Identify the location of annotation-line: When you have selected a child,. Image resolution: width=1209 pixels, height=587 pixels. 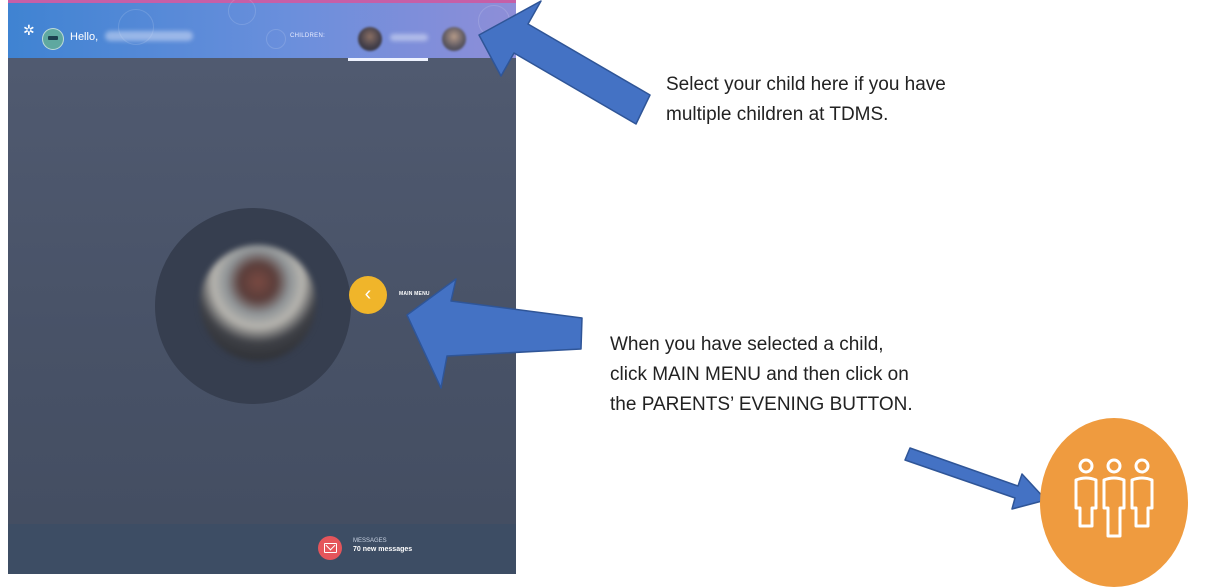
(747, 344).